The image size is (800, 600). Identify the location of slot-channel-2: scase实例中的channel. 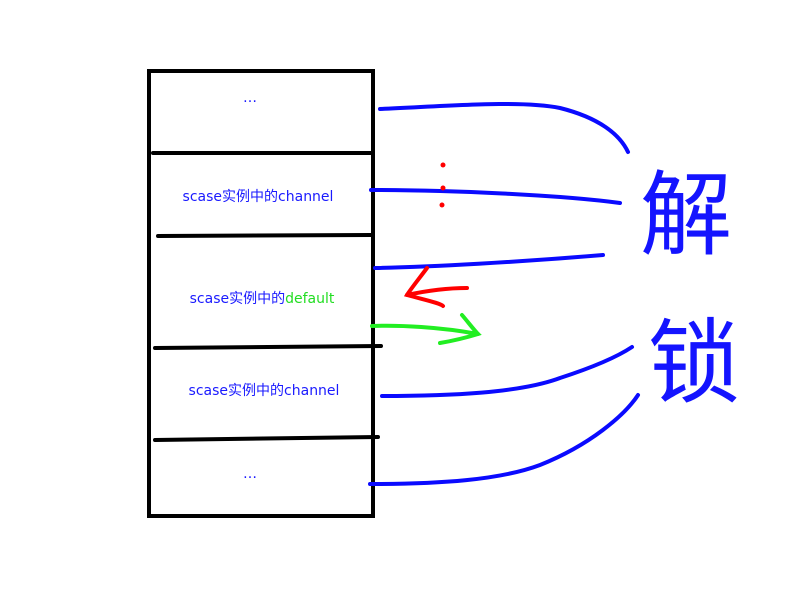
(264, 390).